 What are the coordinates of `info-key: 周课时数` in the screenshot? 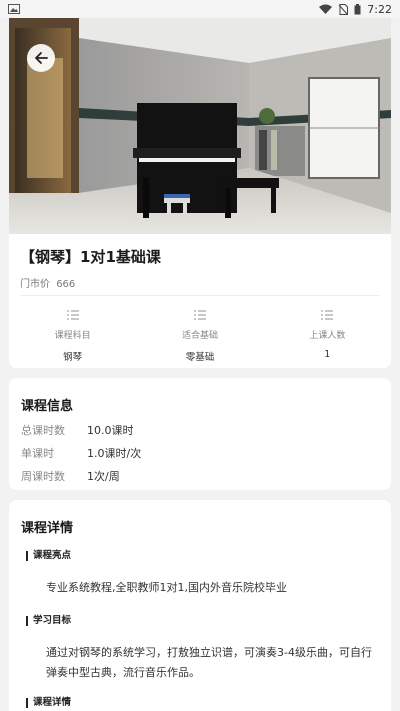 It's located at (43, 476).